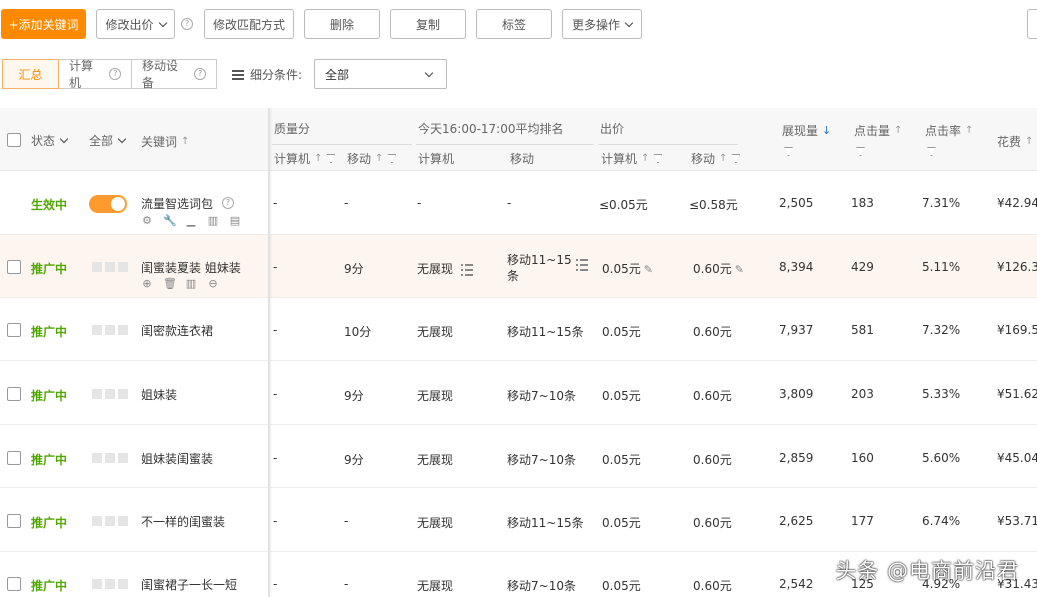 The width and height of the screenshot is (1037, 597). I want to click on header-impressions: 展现量 ↓, so click(806, 130).